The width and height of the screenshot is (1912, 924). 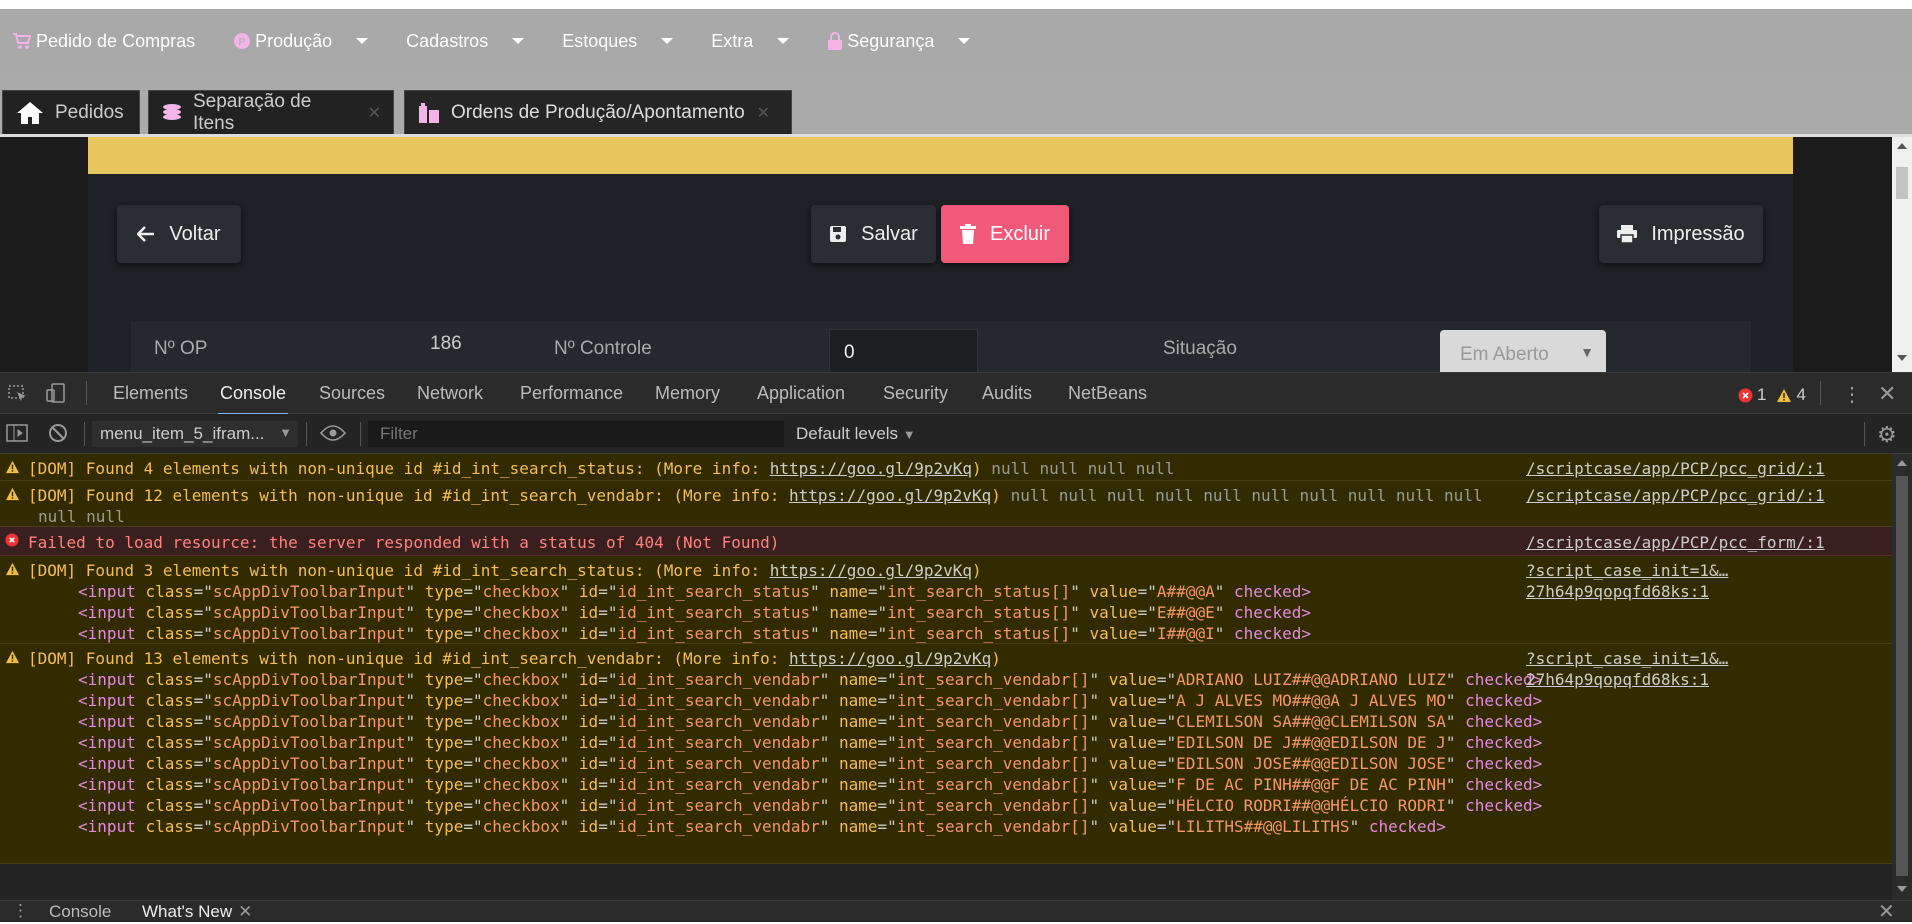 What do you see at coordinates (1784, 395) in the screenshot?
I see `warning-icon` at bounding box center [1784, 395].